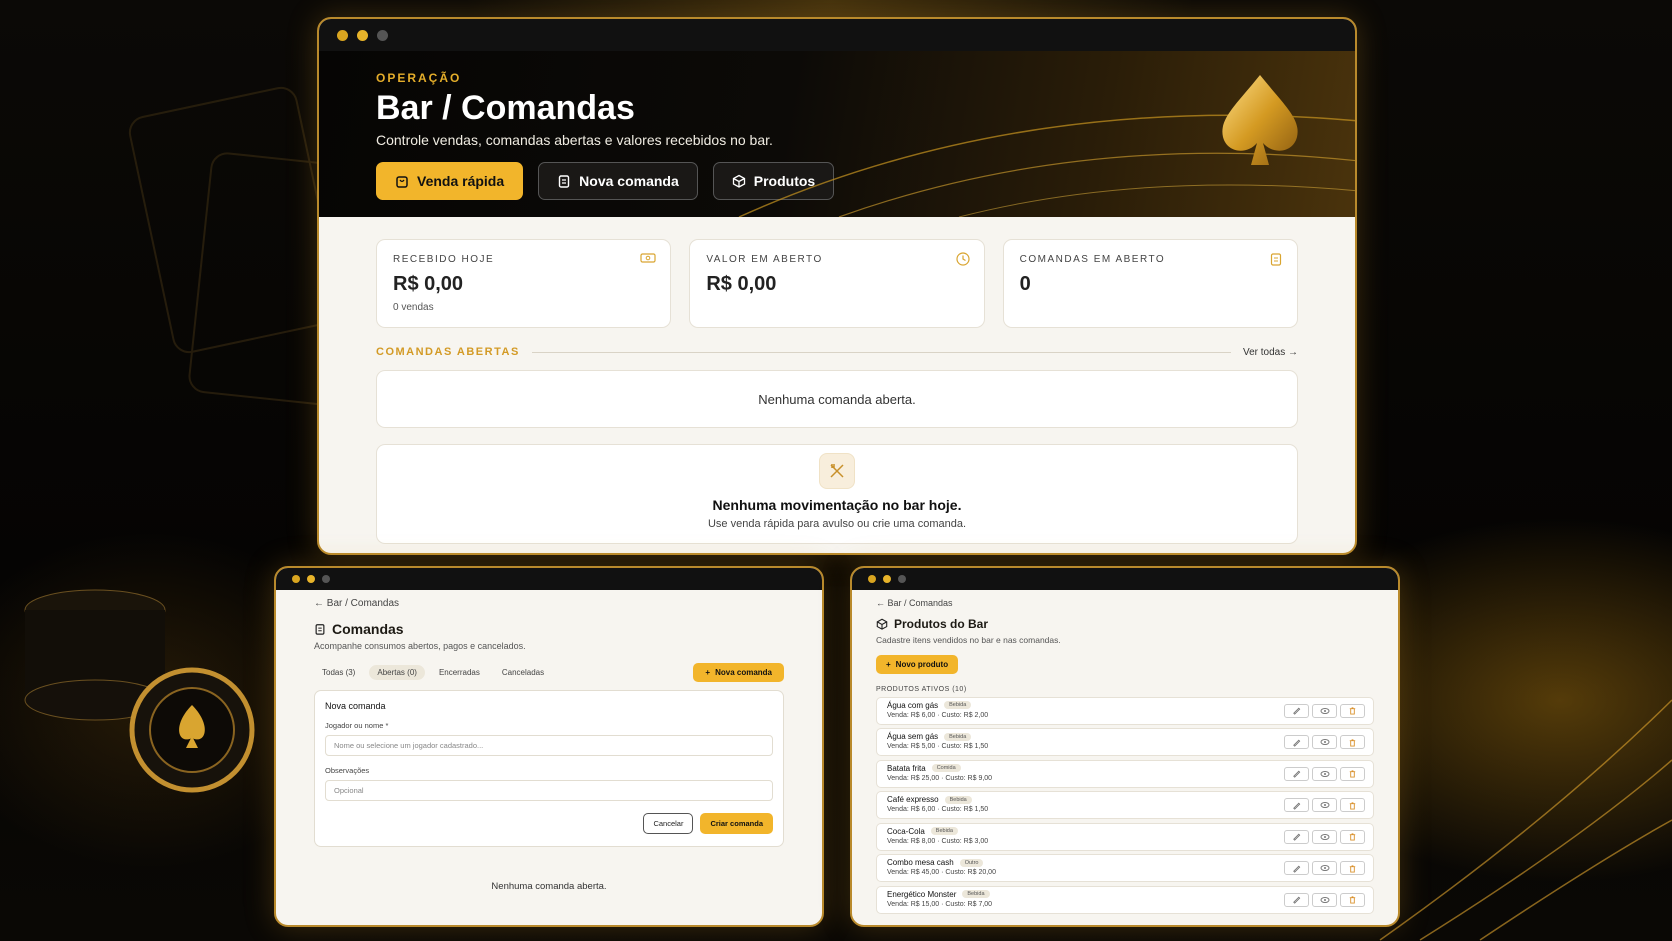 The width and height of the screenshot is (1672, 941). What do you see at coordinates (444, 259) in the screenshot?
I see `card-label: RECEBIDO HOJE` at bounding box center [444, 259].